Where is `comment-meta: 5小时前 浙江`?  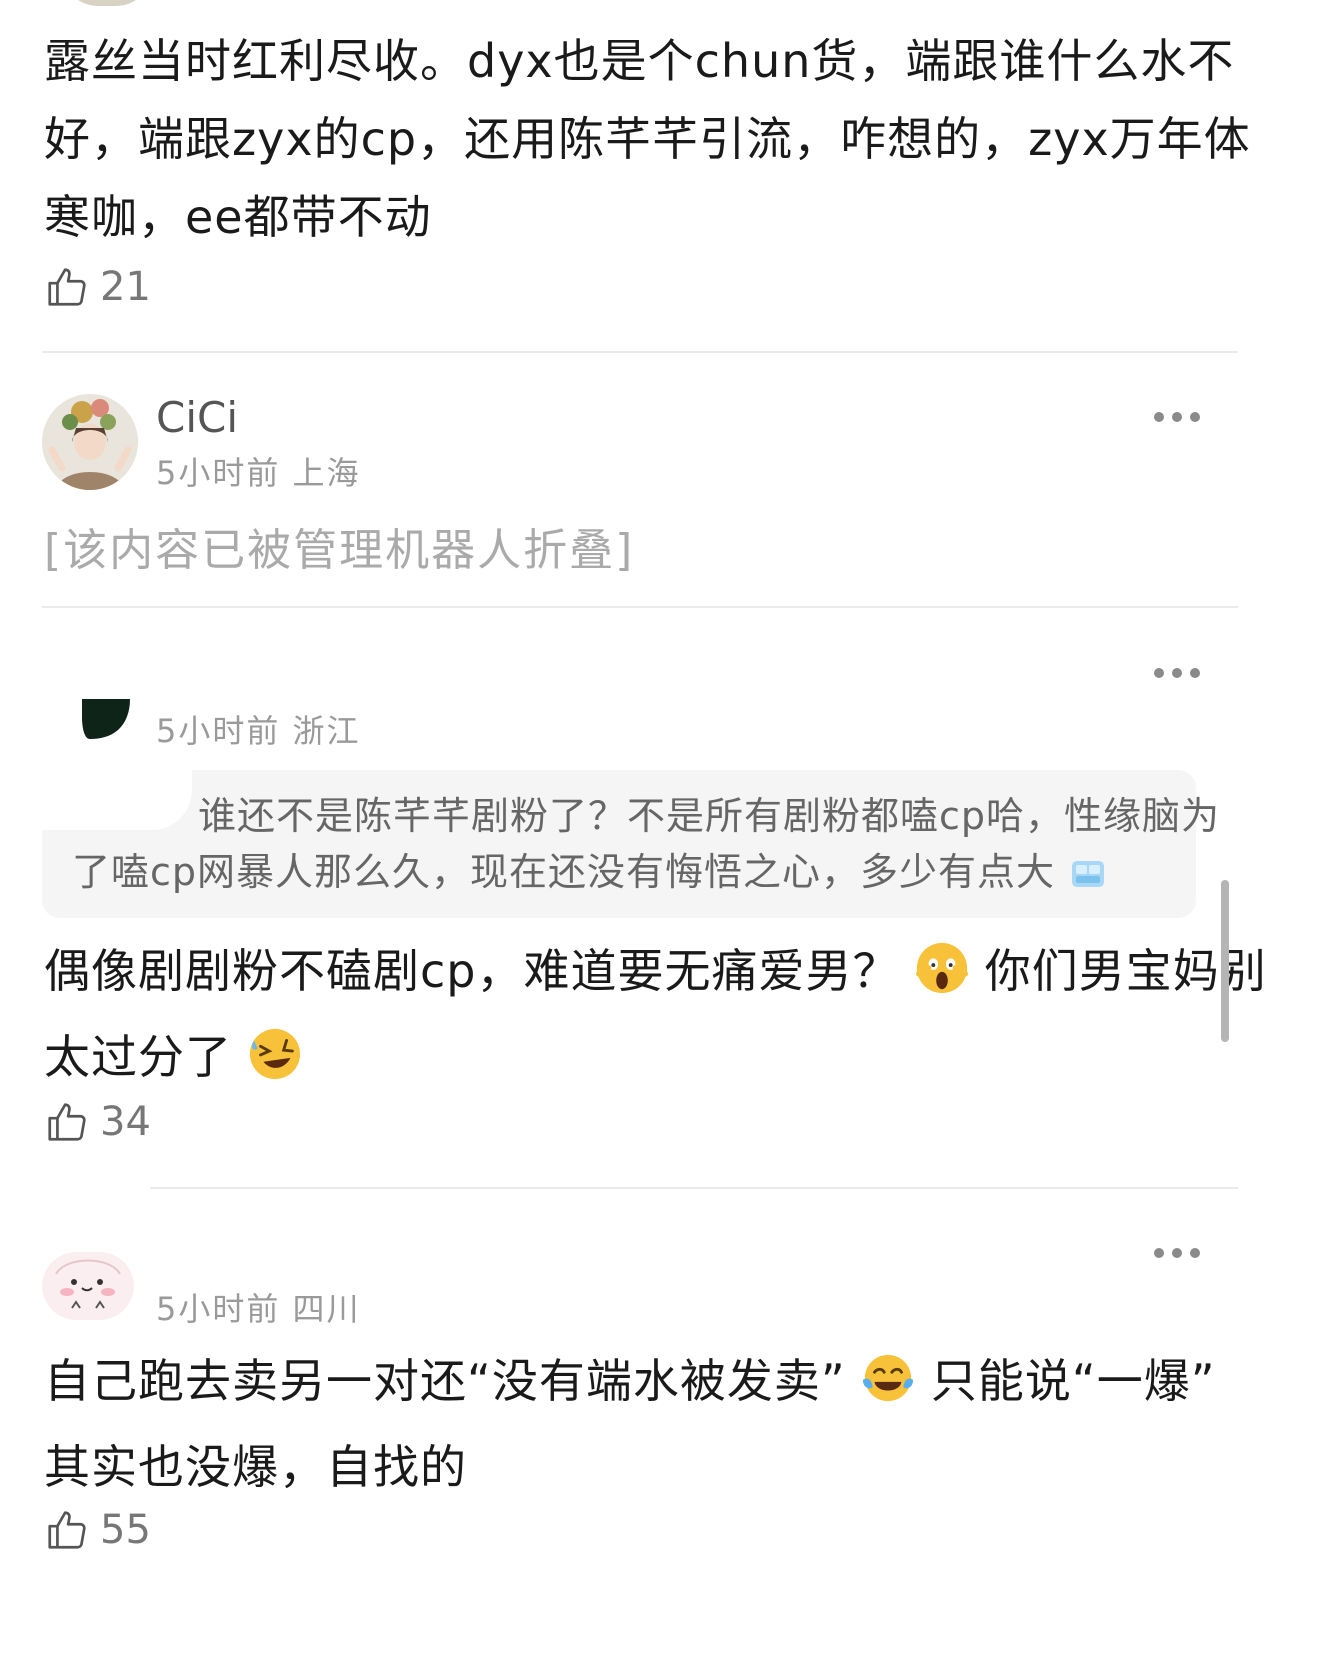 comment-meta: 5小时前 浙江 is located at coordinates (258, 729).